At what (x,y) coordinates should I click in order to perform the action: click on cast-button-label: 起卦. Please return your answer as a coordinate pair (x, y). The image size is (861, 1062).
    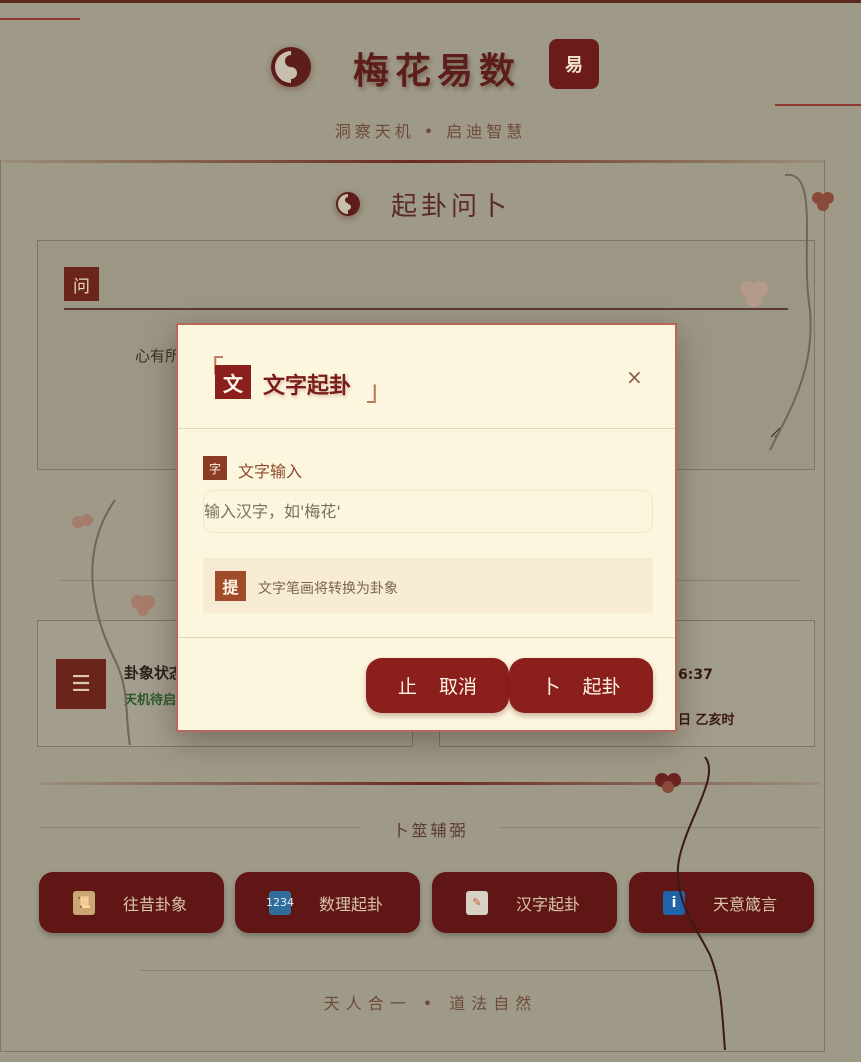
    Looking at the image, I should click on (601, 687).